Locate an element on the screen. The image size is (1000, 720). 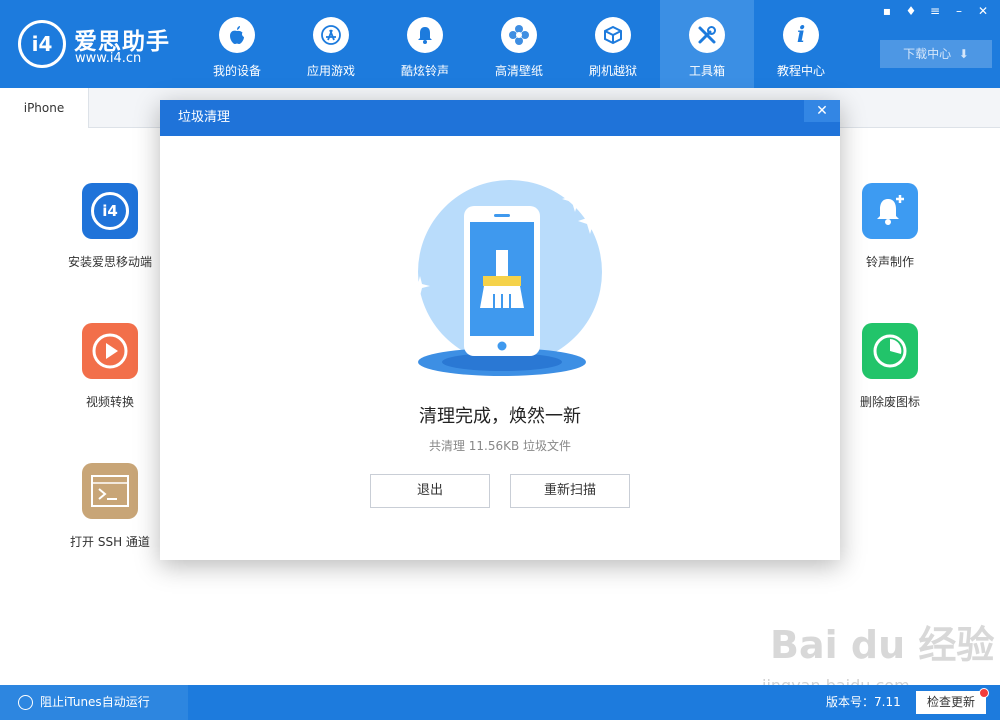
nav-label: 刷机越狱 is located at coordinates (612, 71).